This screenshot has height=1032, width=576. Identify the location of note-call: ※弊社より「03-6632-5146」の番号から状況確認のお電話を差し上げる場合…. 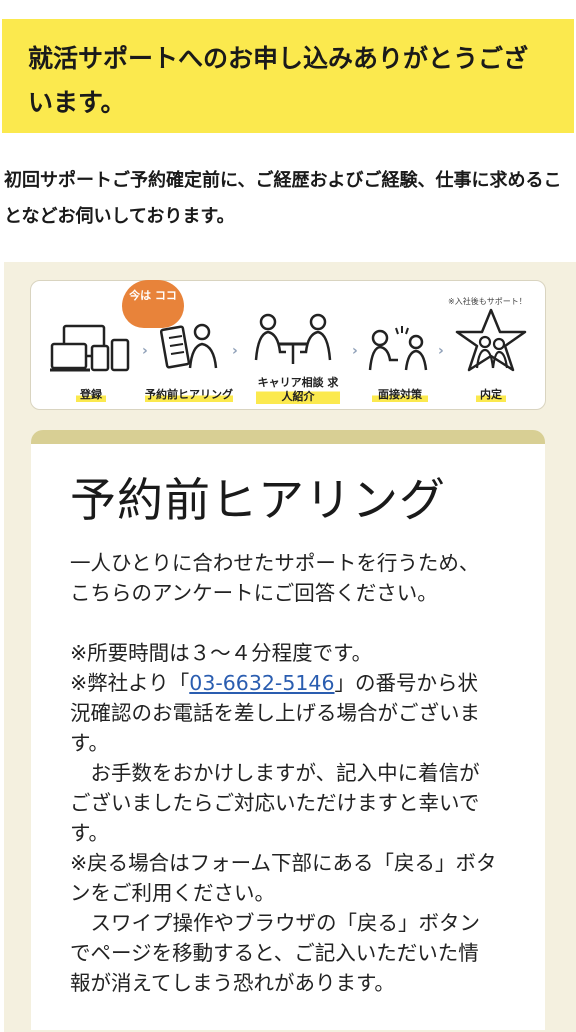
(284, 713).